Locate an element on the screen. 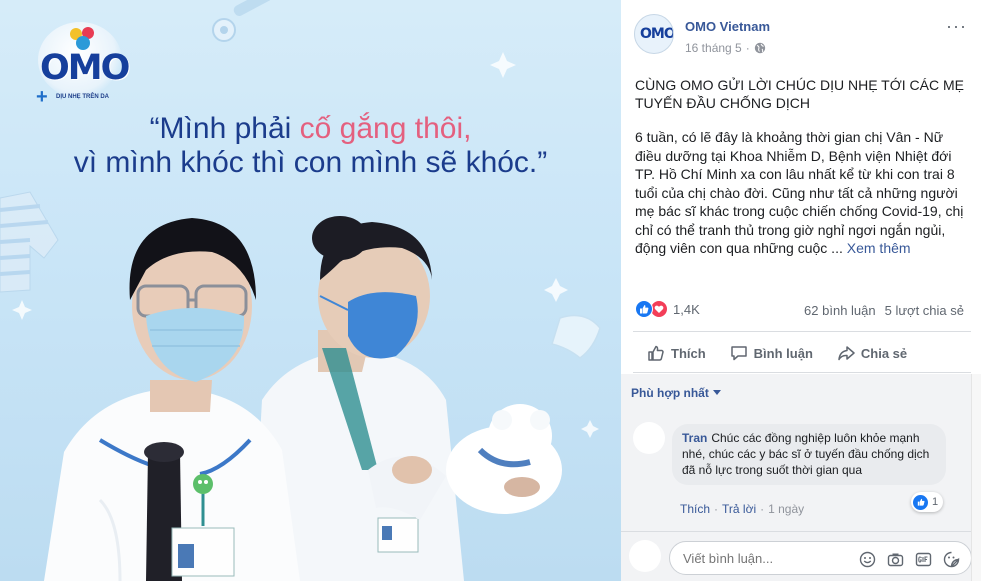  comment-count-link: 62 bình luận is located at coordinates (840, 310).